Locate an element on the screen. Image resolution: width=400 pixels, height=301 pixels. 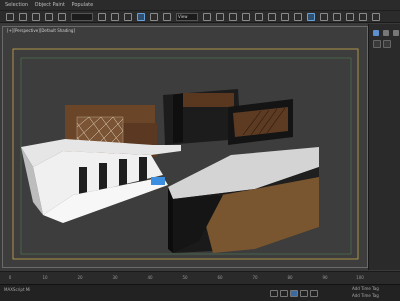
hierarchy-tab-icon is located at coordinates (396, 33).